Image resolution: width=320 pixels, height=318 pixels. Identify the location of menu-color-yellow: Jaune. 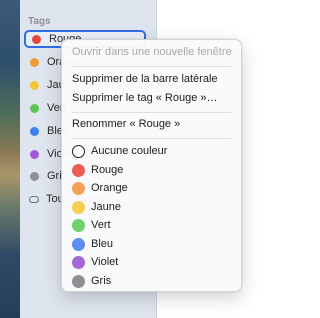
(152, 207).